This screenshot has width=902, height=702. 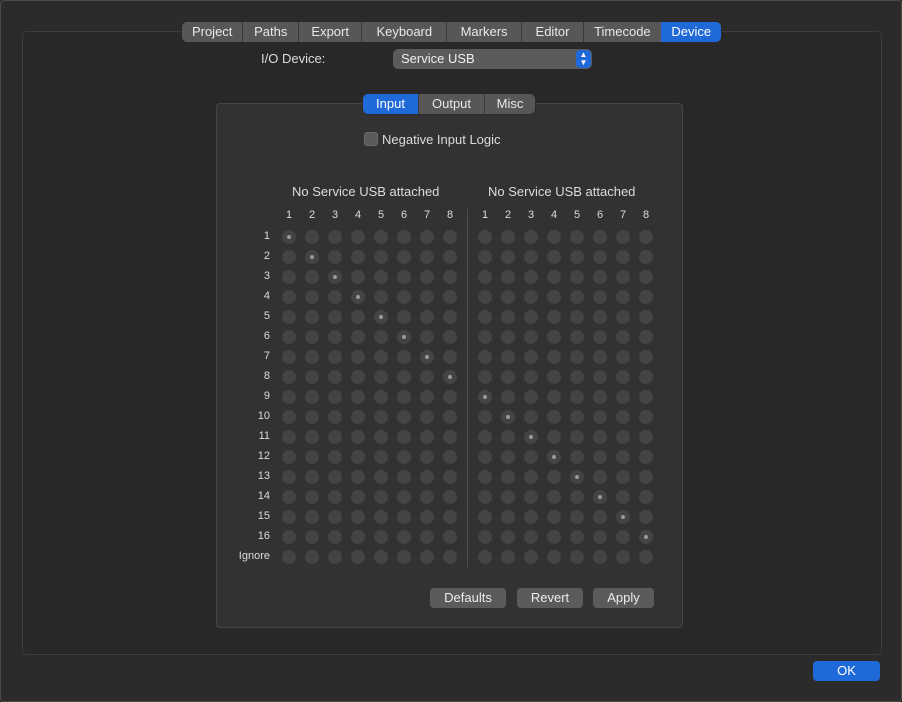 I want to click on tab-editor: Editor, so click(x=551, y=32).